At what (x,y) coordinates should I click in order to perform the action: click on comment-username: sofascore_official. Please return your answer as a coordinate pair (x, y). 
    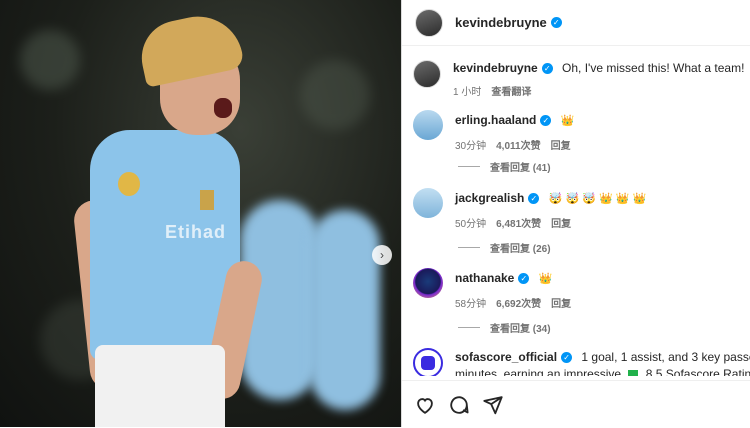
    Looking at the image, I should click on (506, 357).